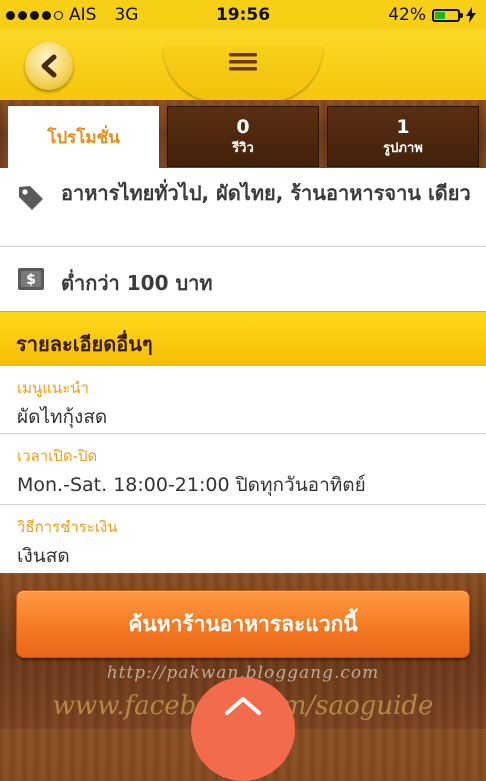  Describe the element at coordinates (243, 706) in the screenshot. I see `chevron-up-icon` at that location.